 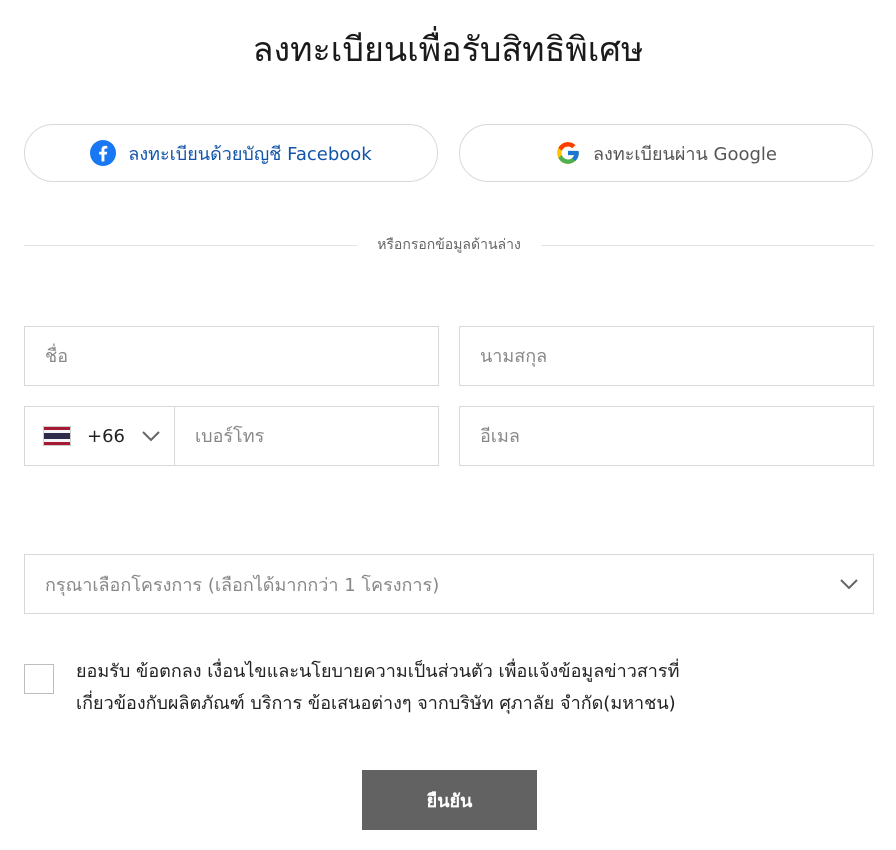 I want to click on email-input, so click(x=666, y=436).